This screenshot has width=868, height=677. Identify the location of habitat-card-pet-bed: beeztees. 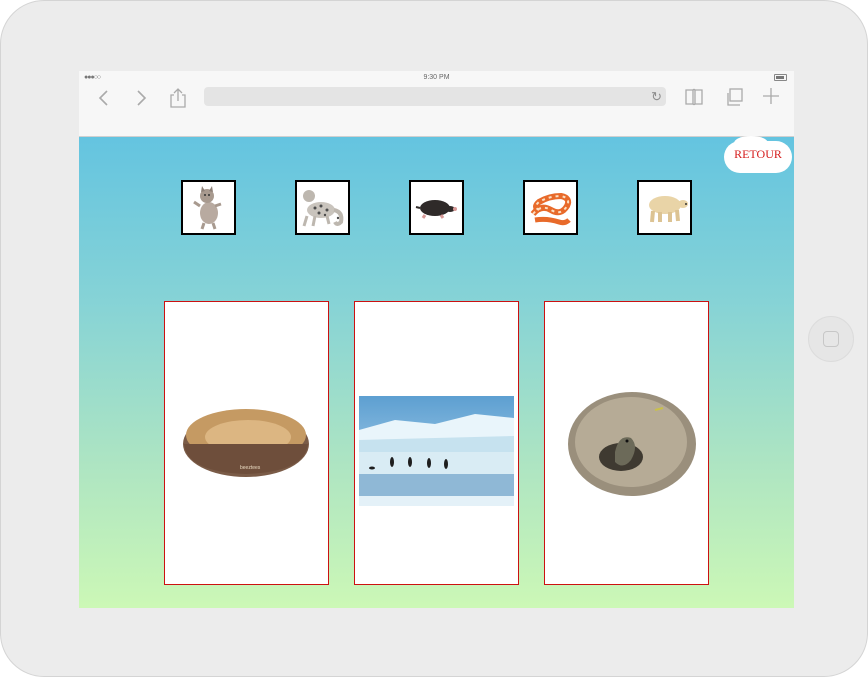
(246, 443).